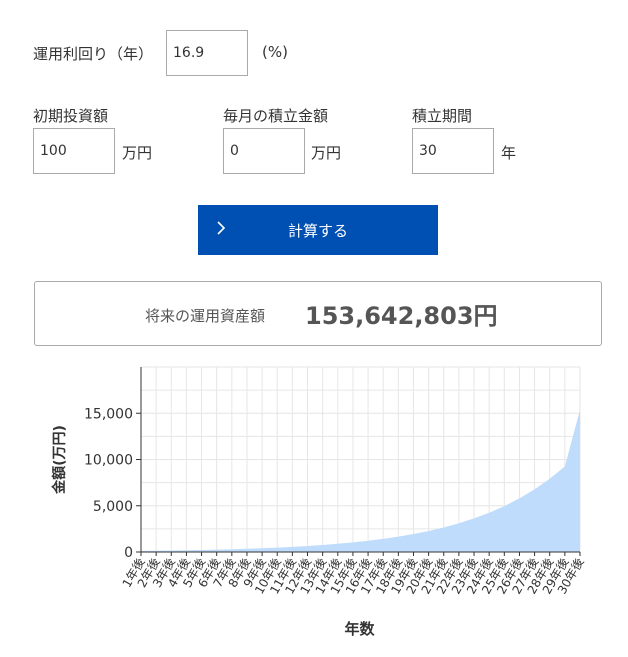 The width and height of the screenshot is (628, 657). I want to click on calculate-button-label: 計算する, so click(317, 231).